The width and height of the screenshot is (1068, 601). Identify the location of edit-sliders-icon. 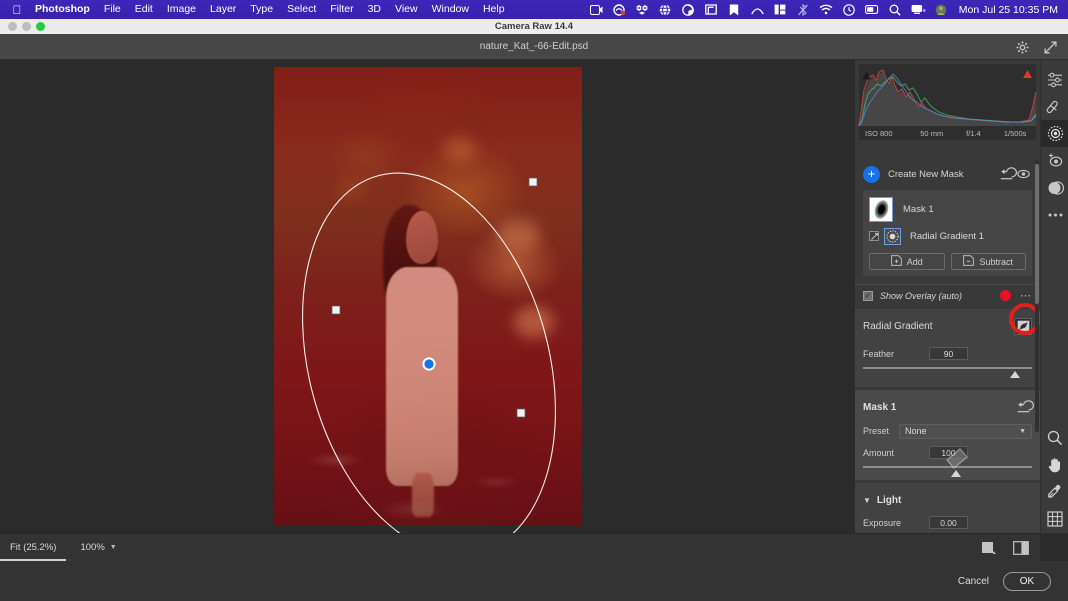
(1054, 79).